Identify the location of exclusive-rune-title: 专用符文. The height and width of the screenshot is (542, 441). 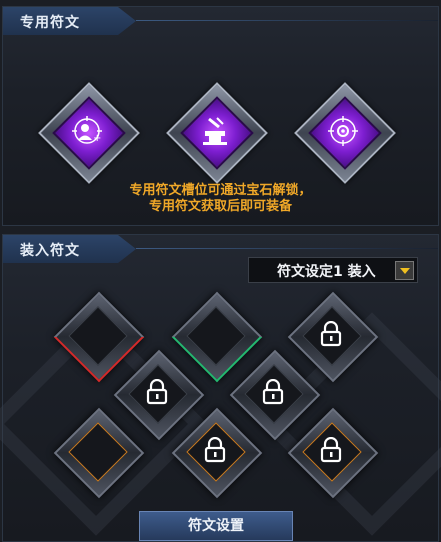
(50, 23).